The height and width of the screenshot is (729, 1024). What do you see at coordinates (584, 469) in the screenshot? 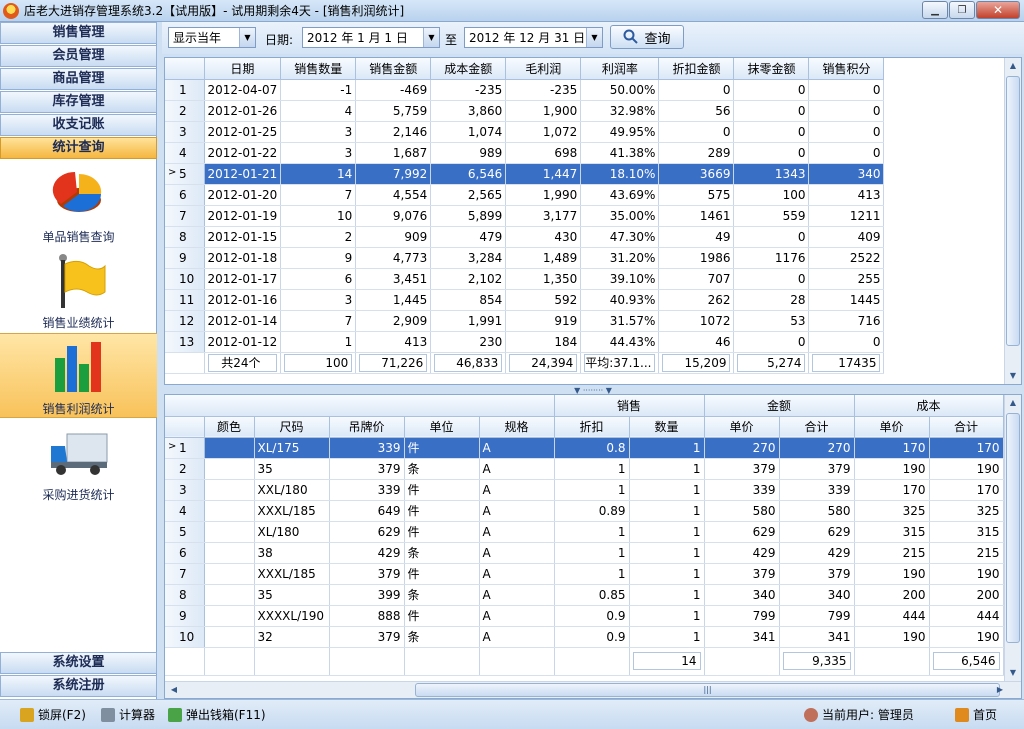
I see `table-row: 2 35 379 条 A 1 1 379 379 190 190` at bounding box center [584, 469].